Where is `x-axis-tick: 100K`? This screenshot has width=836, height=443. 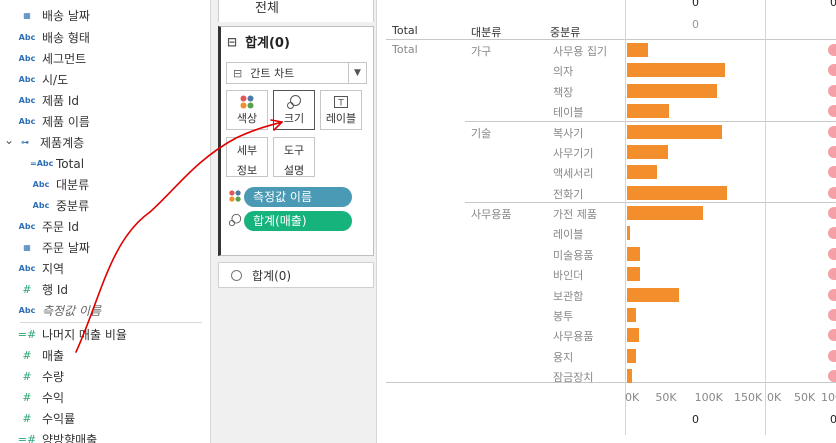
x-axis-tick: 100K is located at coordinates (708, 397).